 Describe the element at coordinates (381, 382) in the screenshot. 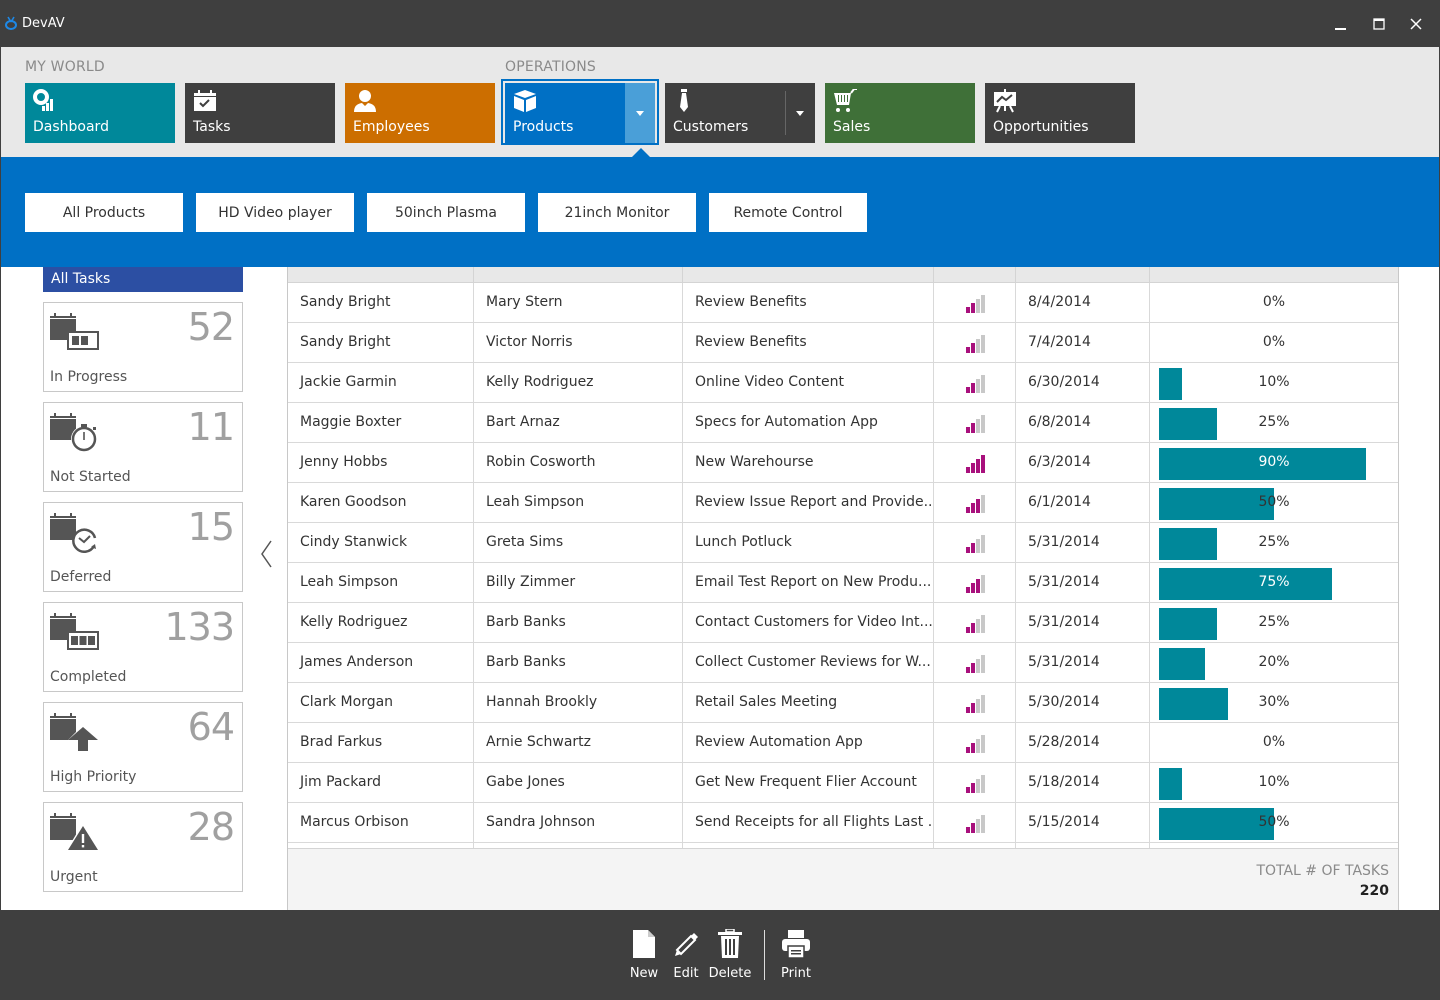

I see `cell-assigned: Jackie Garmin` at that location.